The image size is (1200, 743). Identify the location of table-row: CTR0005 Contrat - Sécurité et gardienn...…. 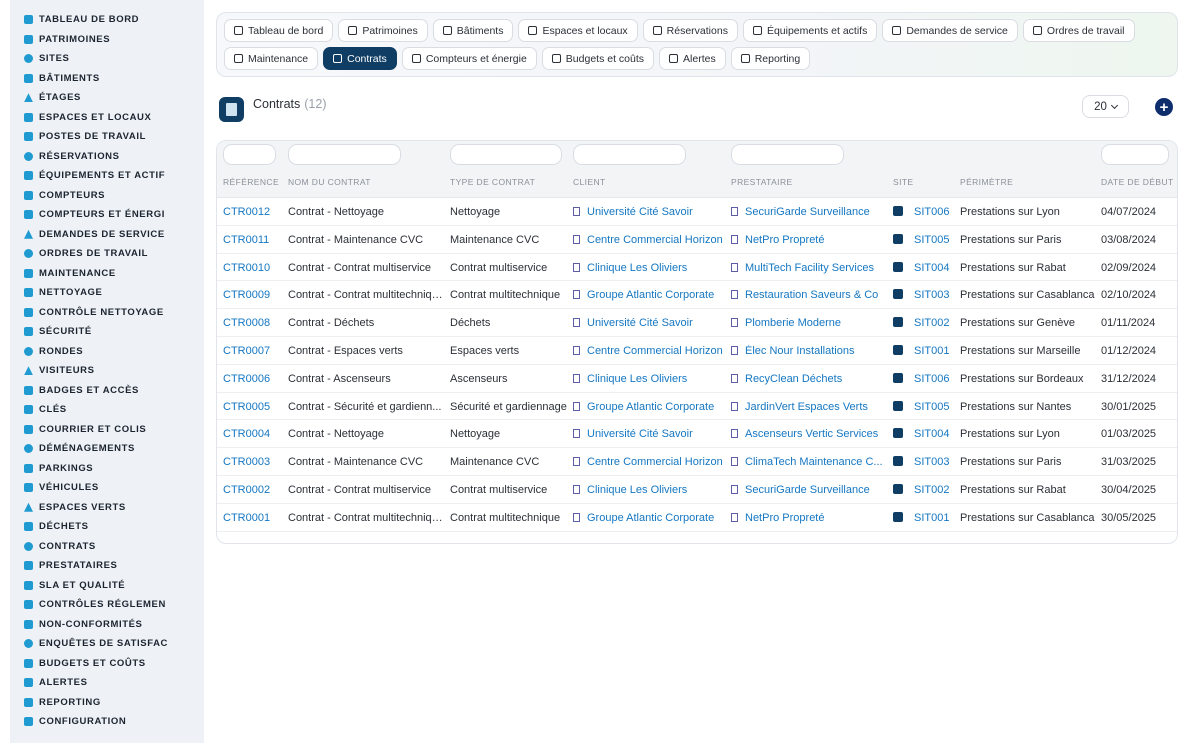
(697, 407).